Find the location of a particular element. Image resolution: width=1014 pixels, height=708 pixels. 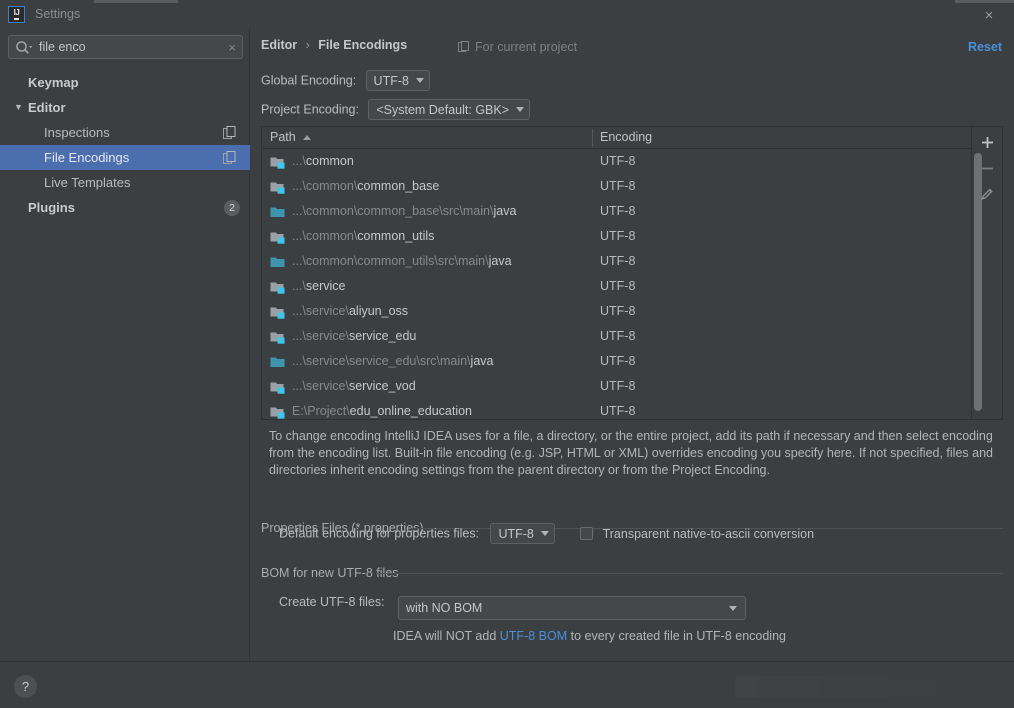

column-header-path: Path is located at coordinates (283, 137).